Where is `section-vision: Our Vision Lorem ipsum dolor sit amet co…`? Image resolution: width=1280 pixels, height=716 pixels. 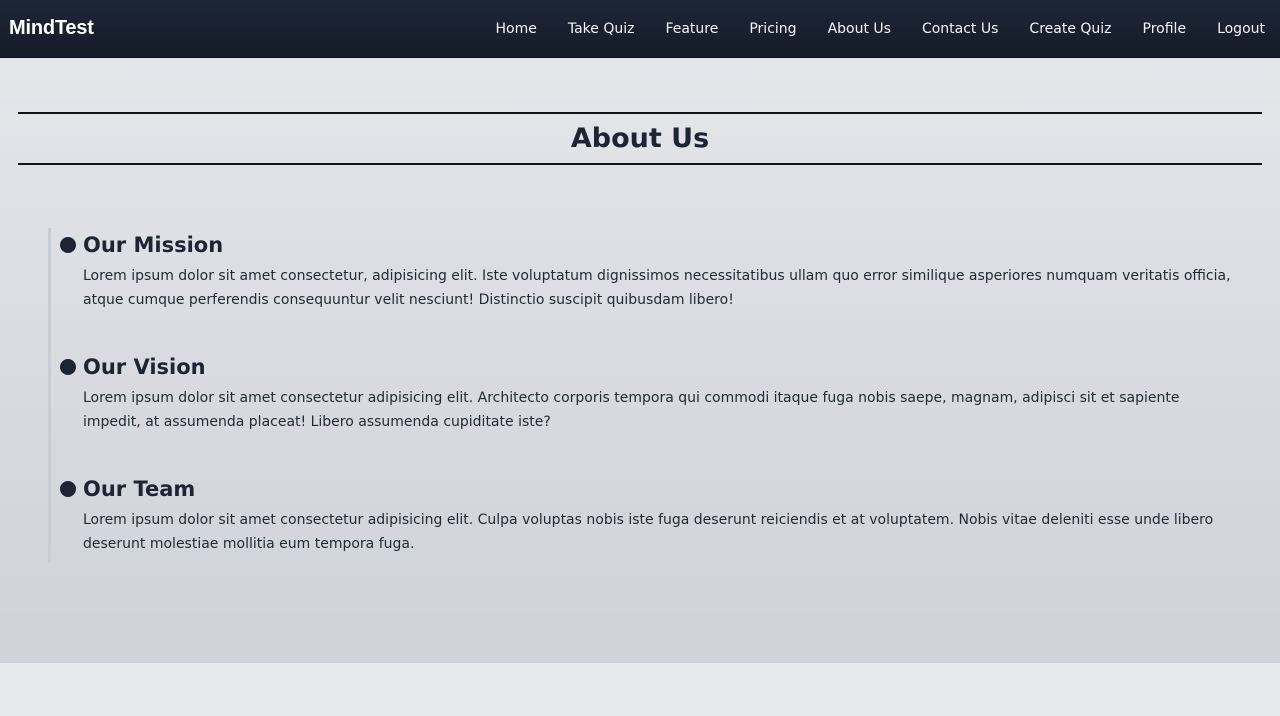
section-vision: Our Vision Lorem ipsum dolor sit amet co… is located at coordinates (649, 392).